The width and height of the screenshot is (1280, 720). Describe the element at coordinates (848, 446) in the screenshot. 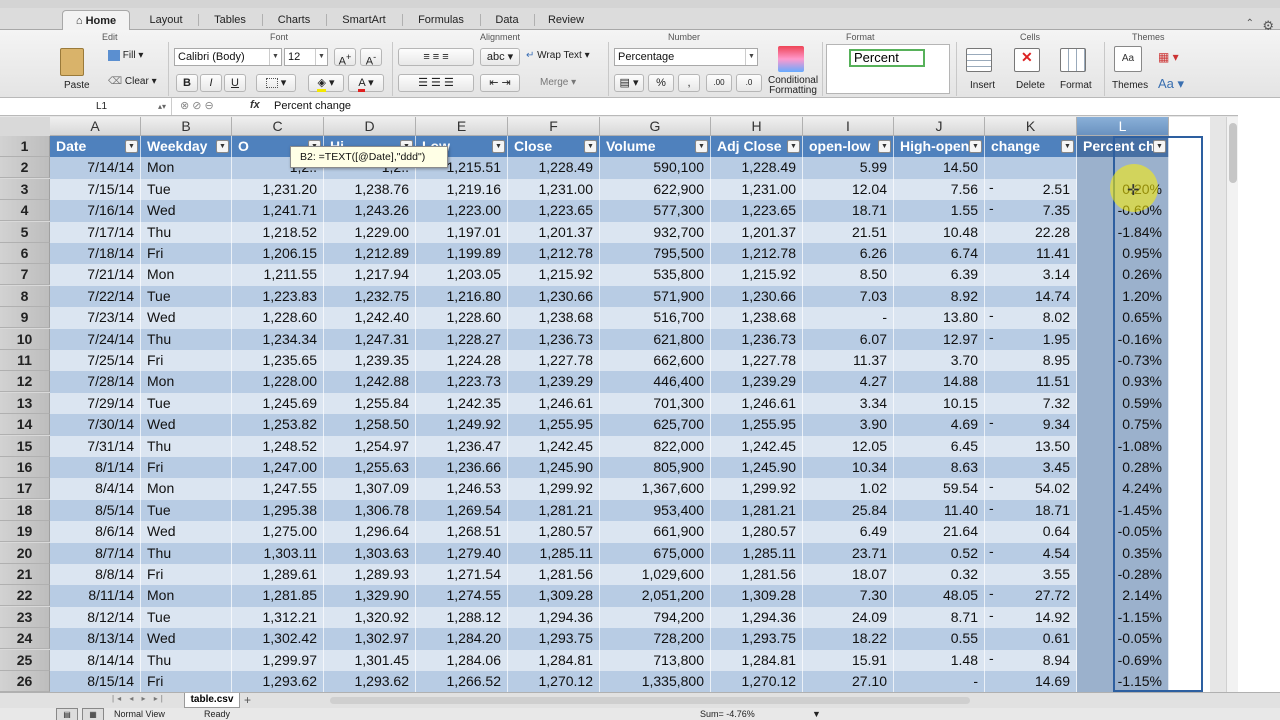

I see `table-cell: 12.05` at that location.